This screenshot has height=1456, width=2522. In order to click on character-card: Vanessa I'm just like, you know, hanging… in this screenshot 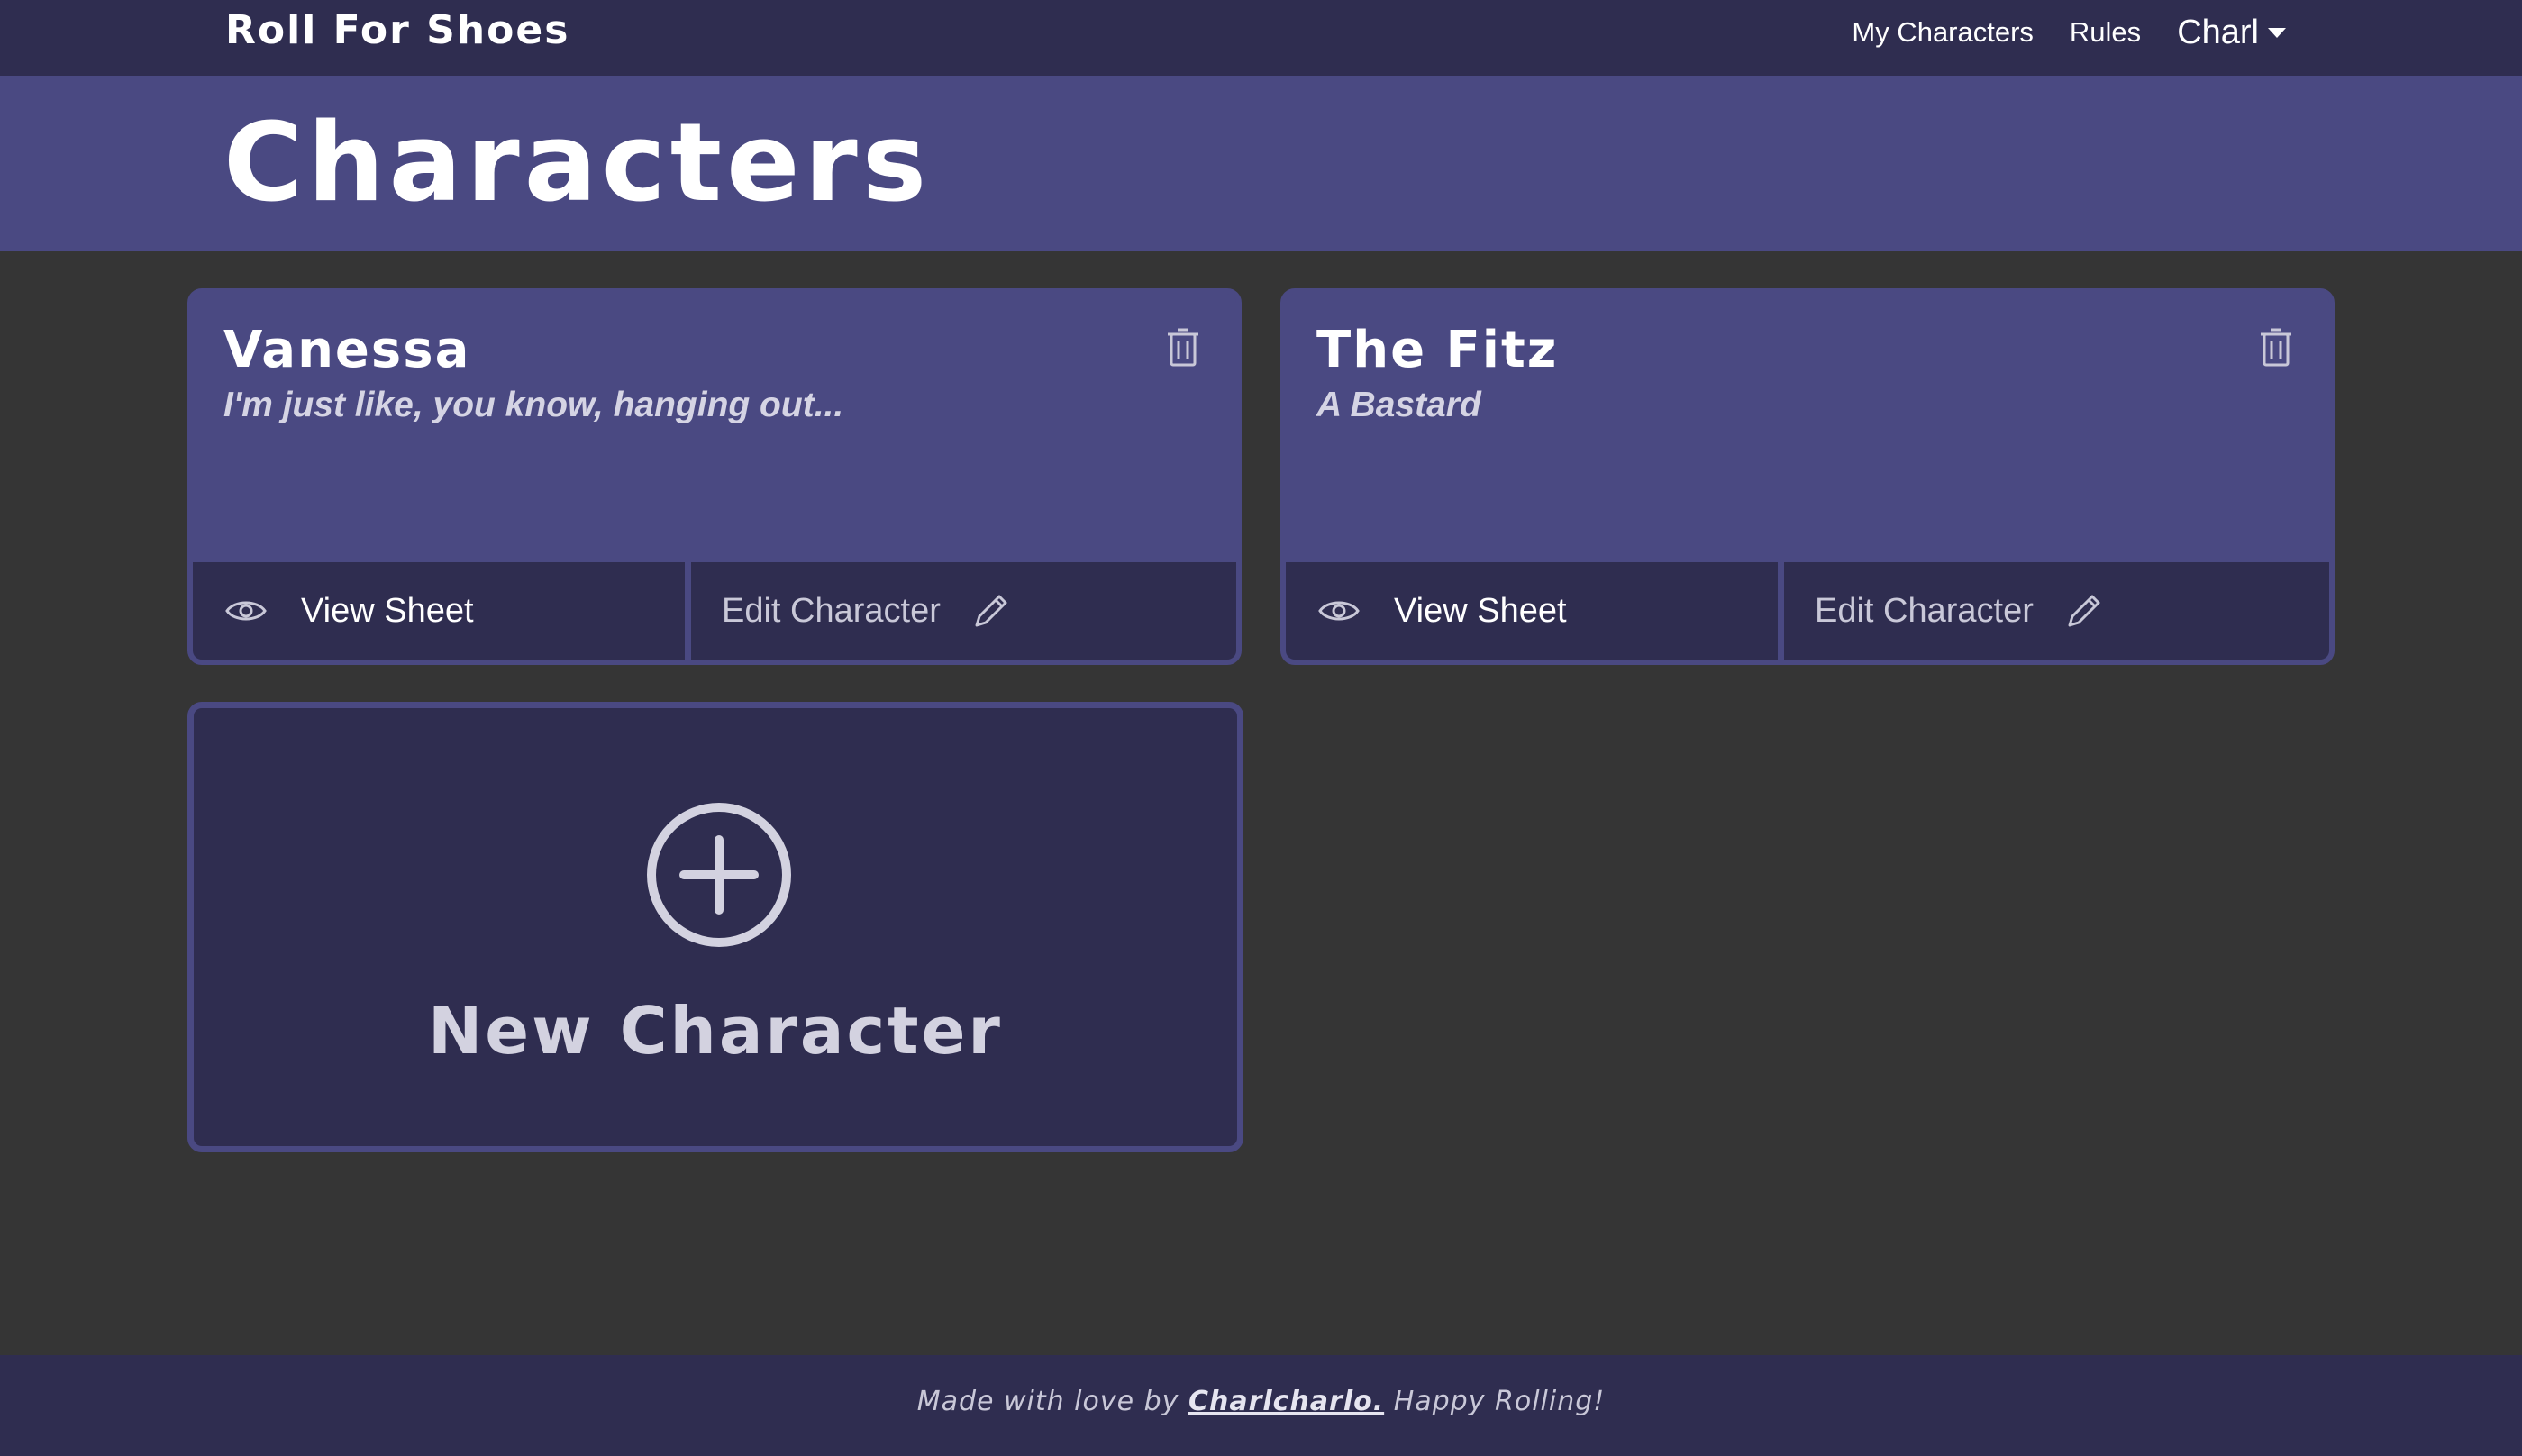, I will do `click(714, 477)`.